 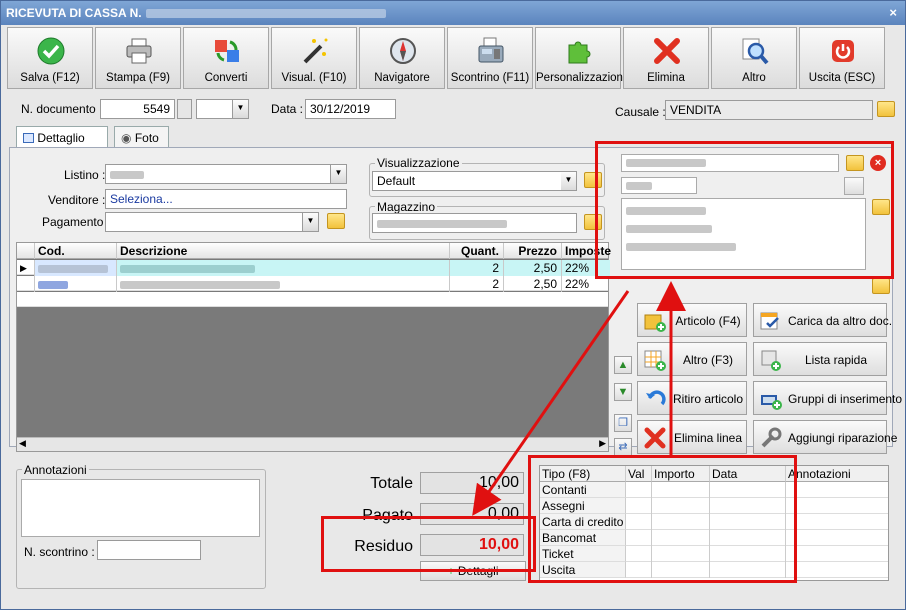 What do you see at coordinates (77, 200) in the screenshot?
I see `venditore-label: Venditore :` at bounding box center [77, 200].